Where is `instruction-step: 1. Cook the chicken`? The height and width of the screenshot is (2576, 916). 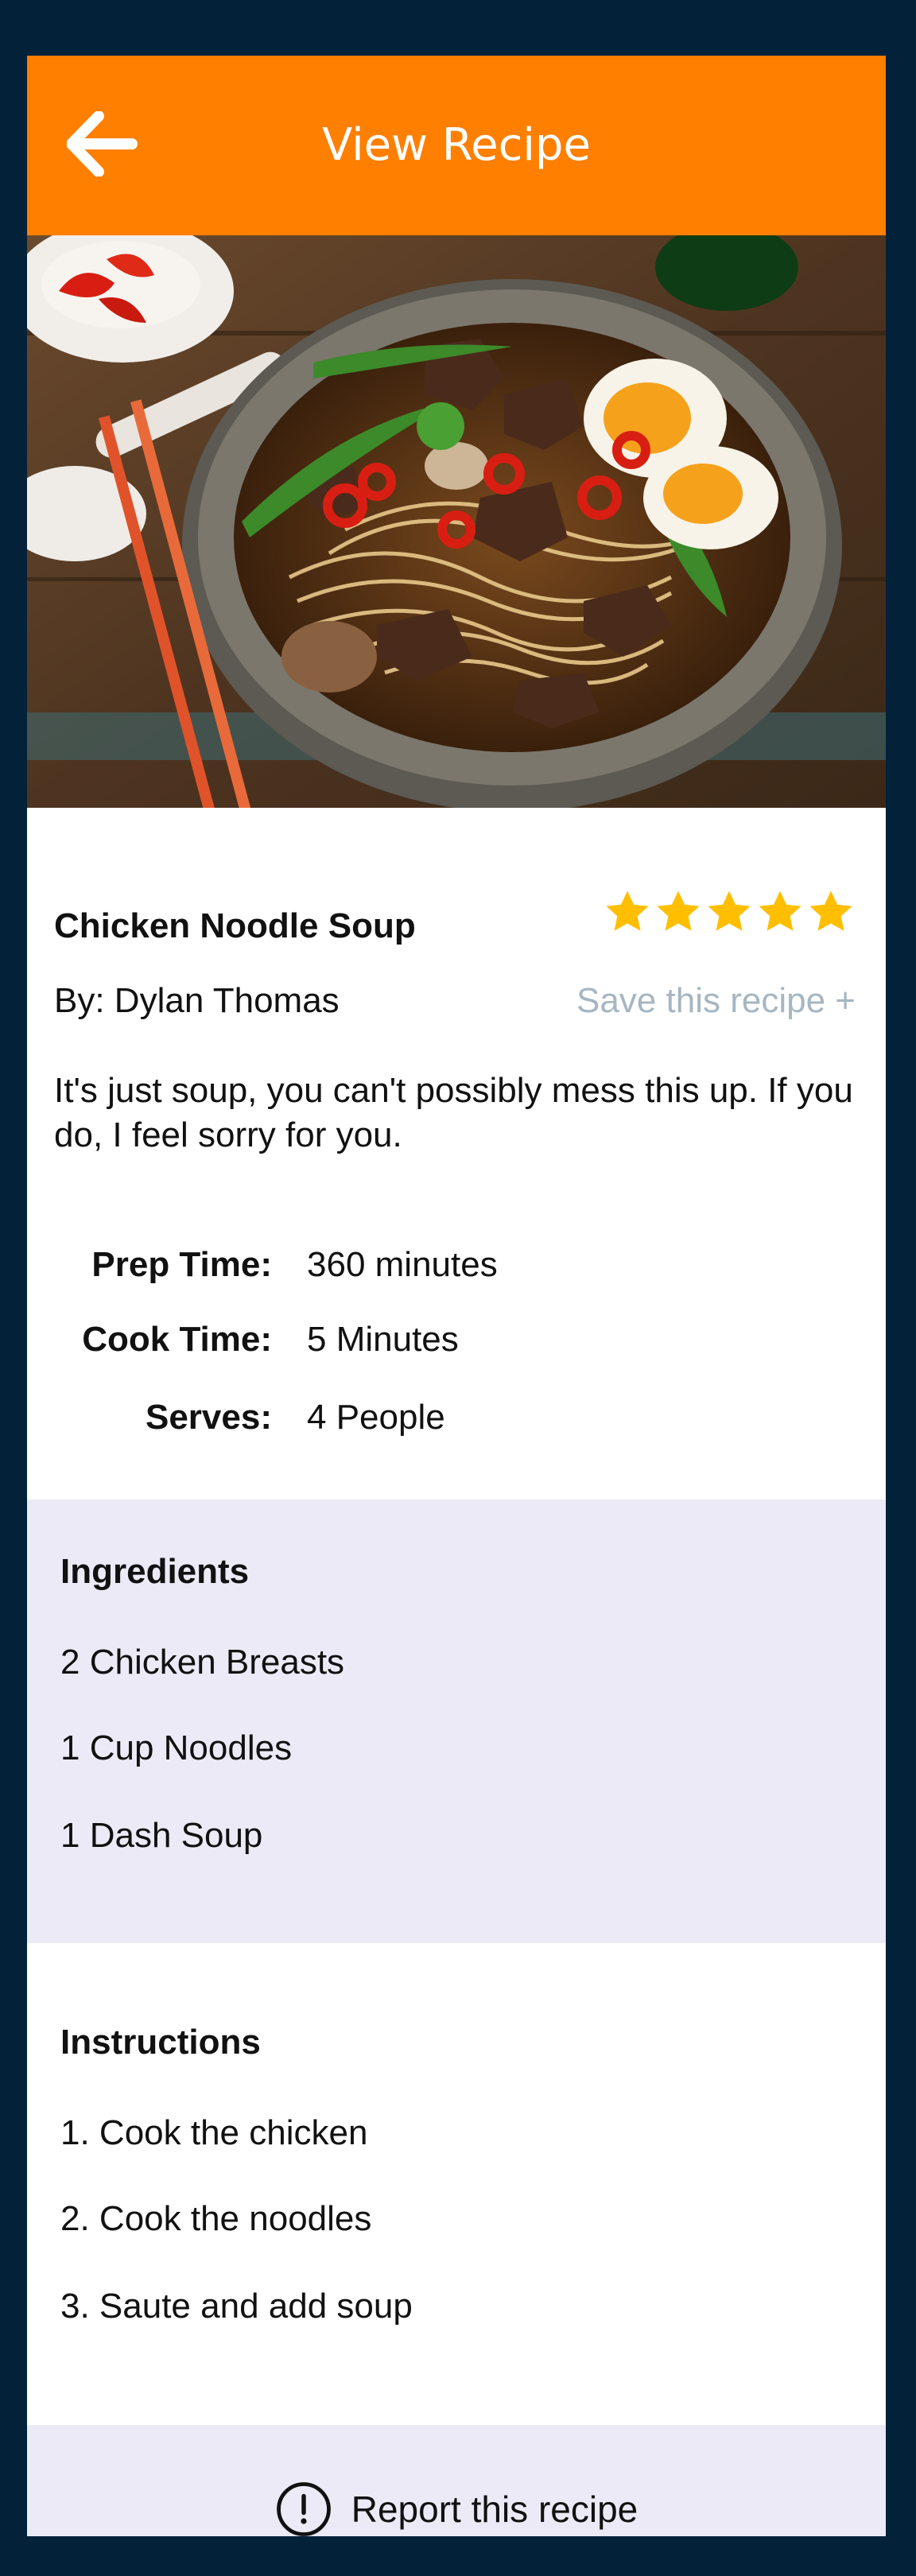
instruction-step: 1. Cook the chicken is located at coordinates (214, 2132).